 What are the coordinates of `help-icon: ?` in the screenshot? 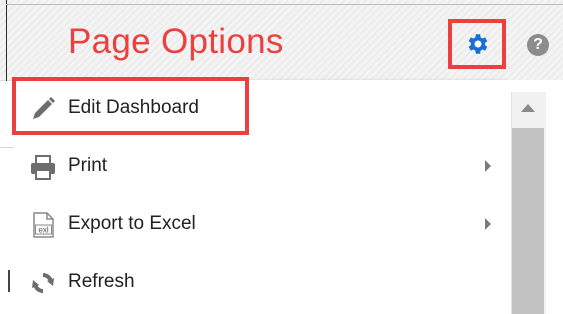 It's located at (538, 45).